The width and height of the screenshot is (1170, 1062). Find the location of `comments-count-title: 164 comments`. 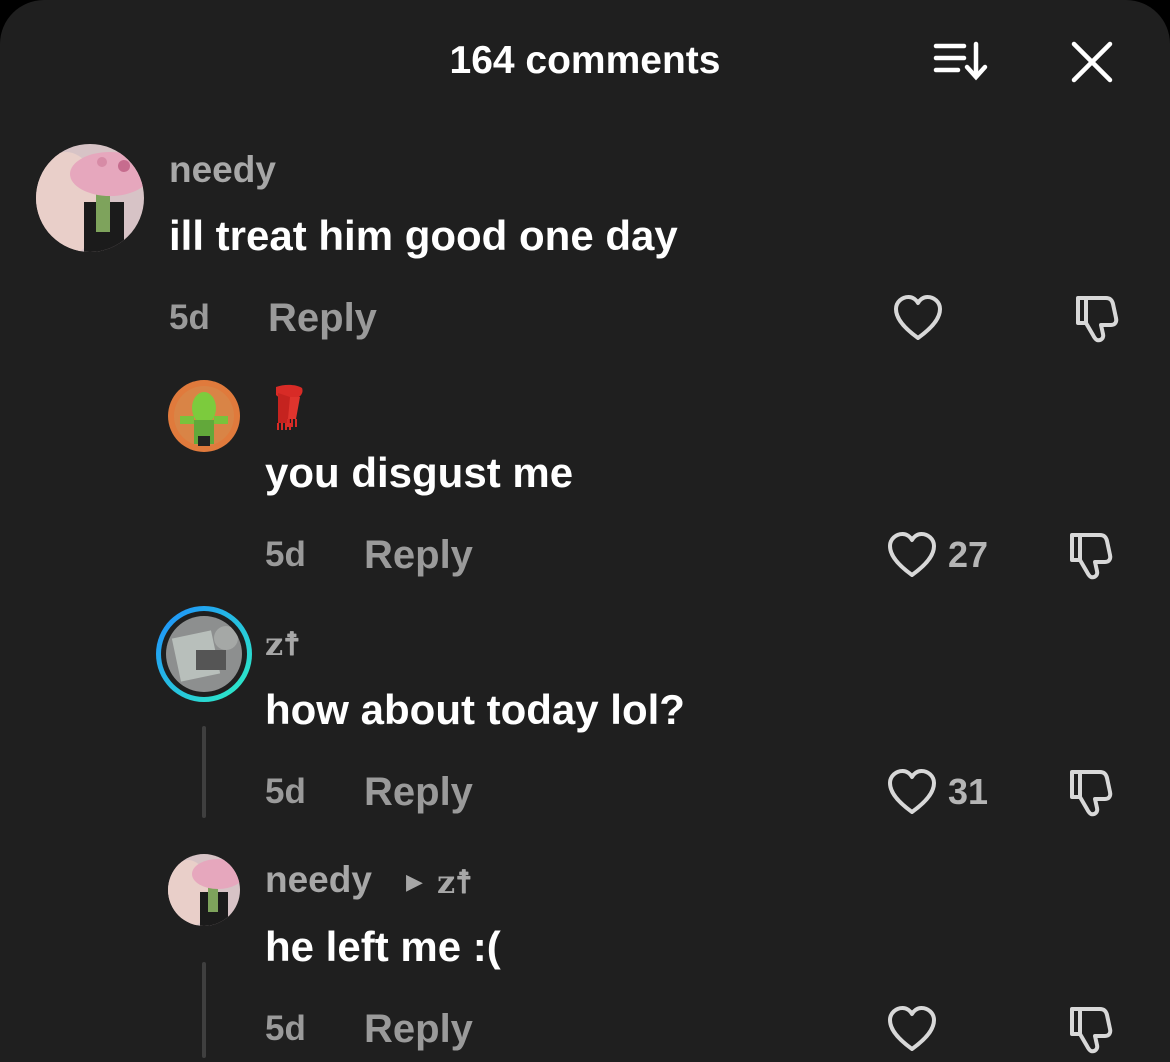

comments-count-title: 164 comments is located at coordinates (585, 60).